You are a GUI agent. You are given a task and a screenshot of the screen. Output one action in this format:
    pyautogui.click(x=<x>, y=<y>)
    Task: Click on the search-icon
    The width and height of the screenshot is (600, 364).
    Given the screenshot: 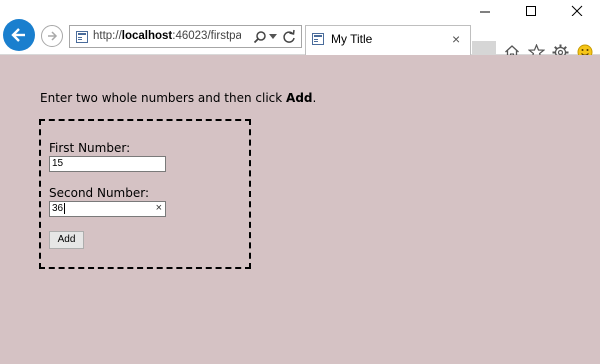 What is the action you would take?
    pyautogui.click(x=260, y=37)
    